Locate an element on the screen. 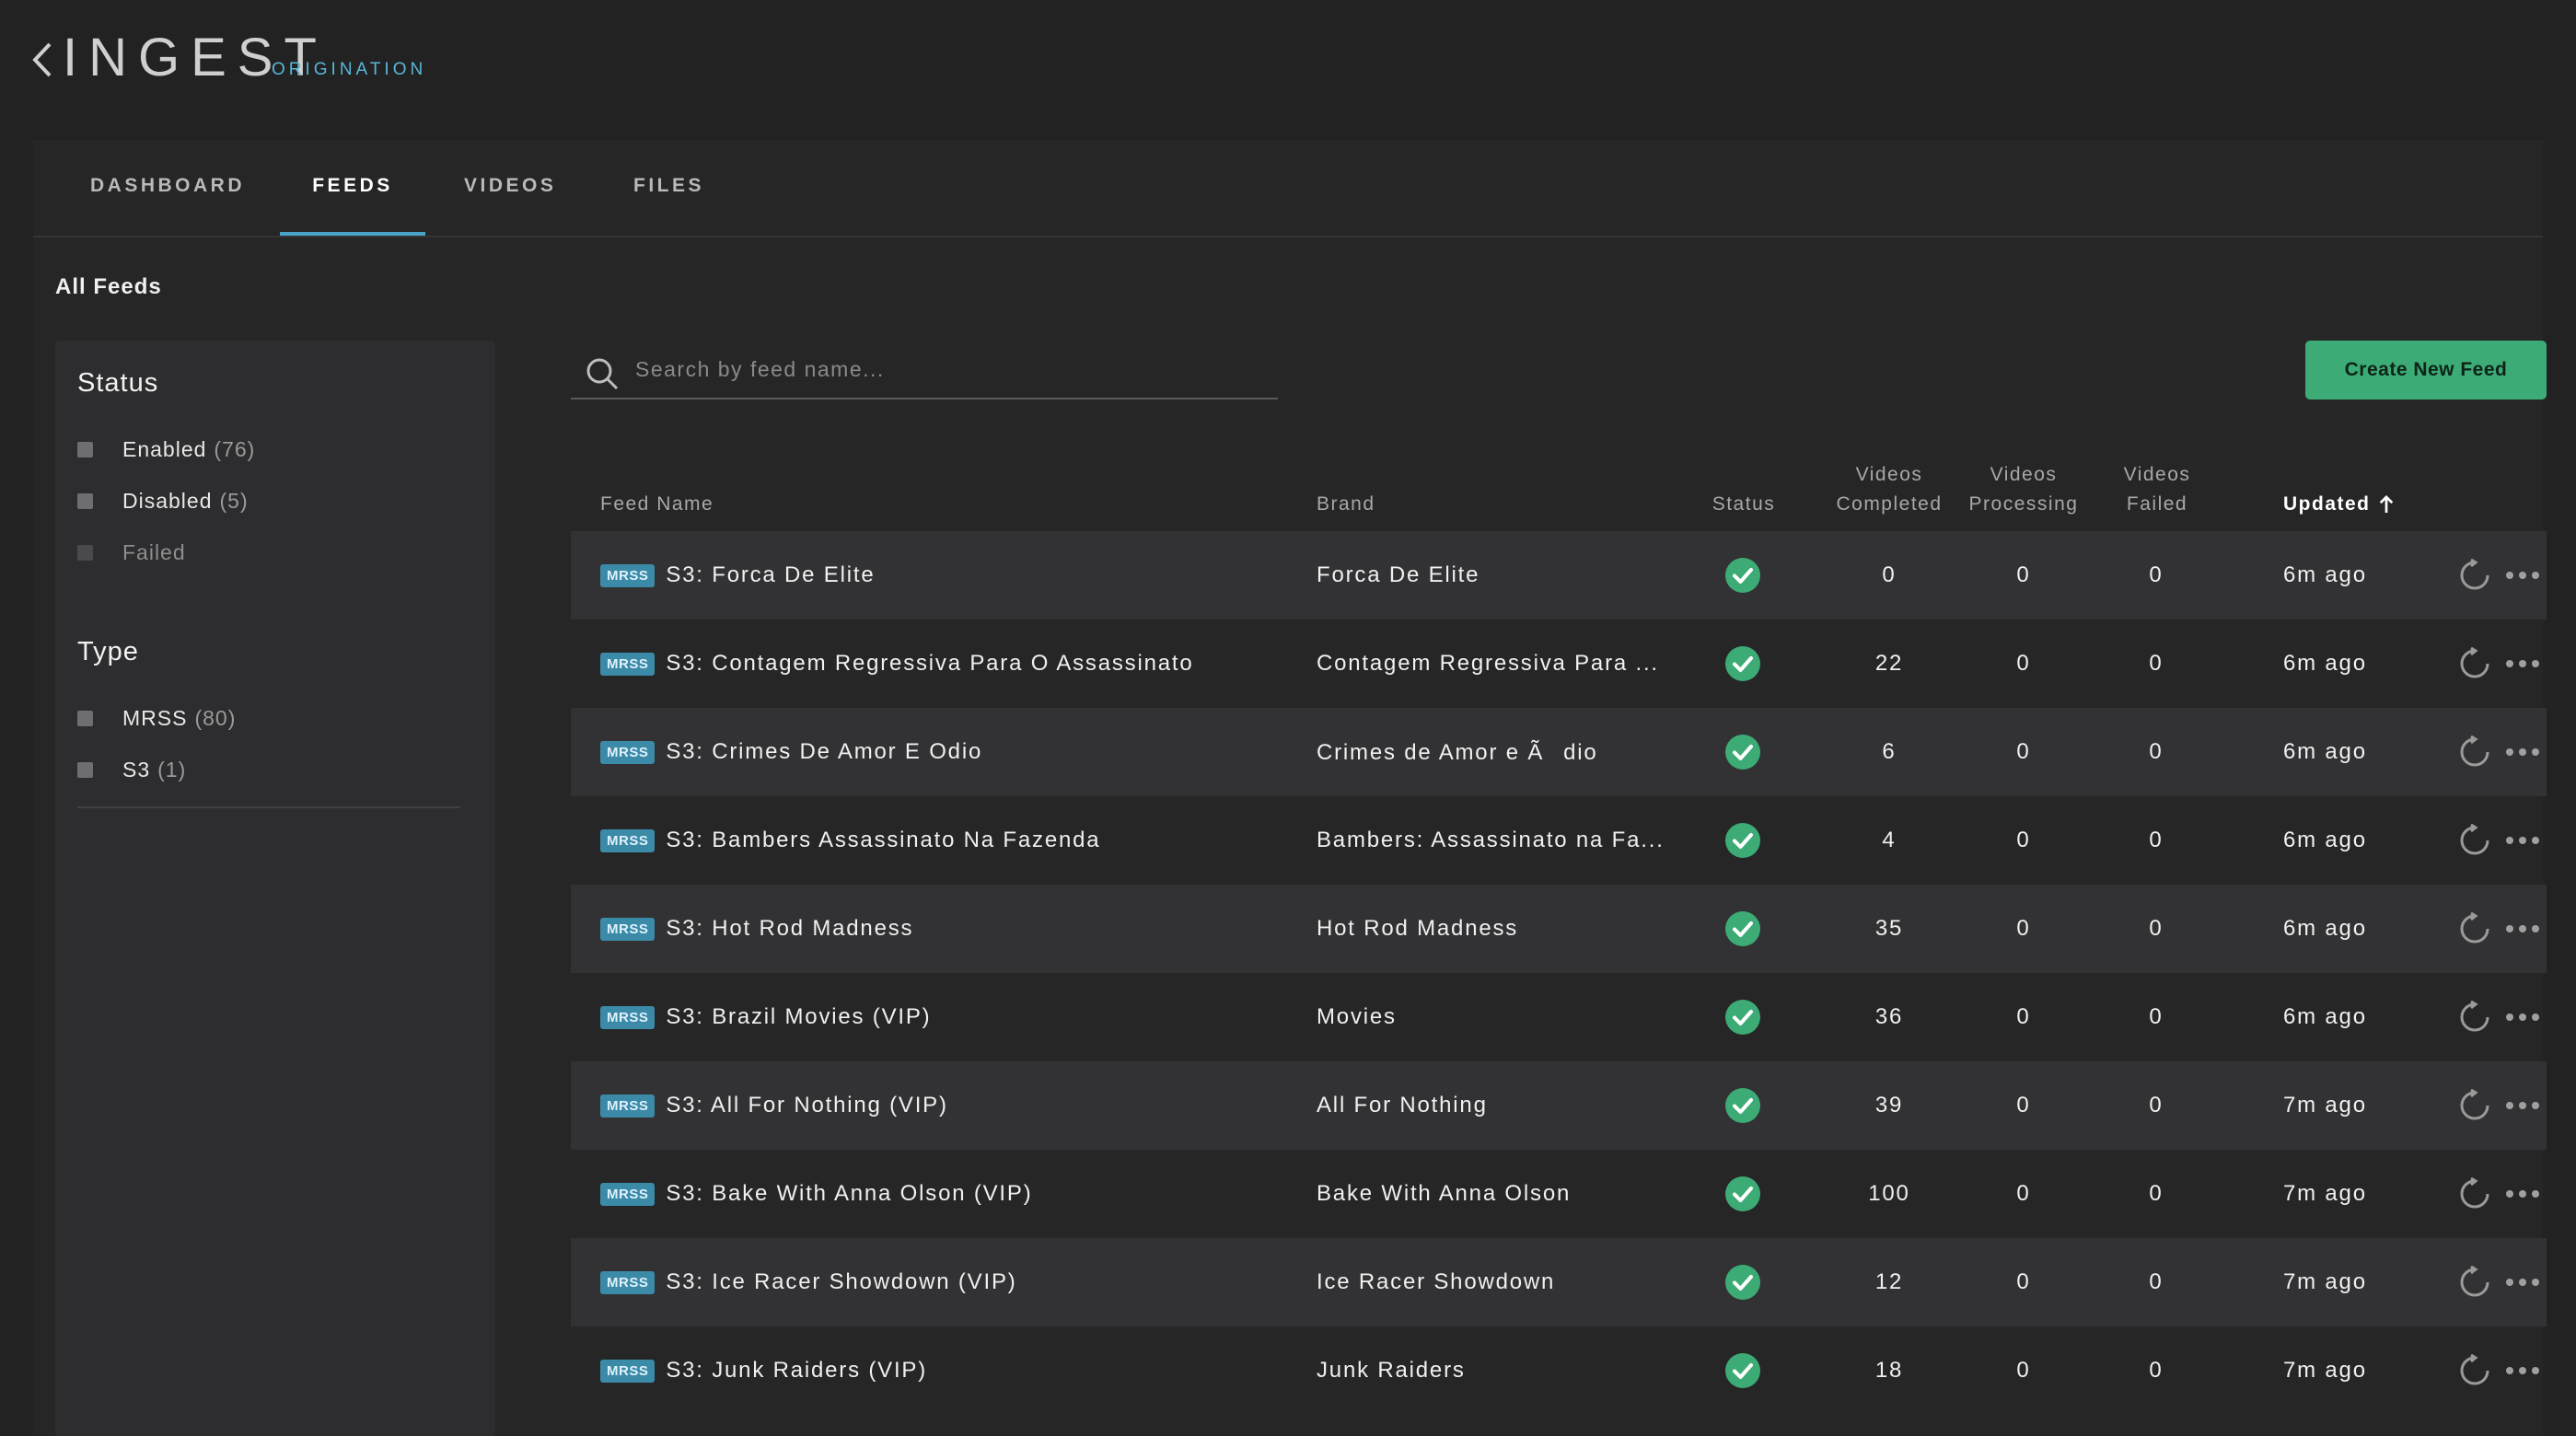 The image size is (2576, 1436). filter-mrss: MRSS (80) is located at coordinates (156, 718).